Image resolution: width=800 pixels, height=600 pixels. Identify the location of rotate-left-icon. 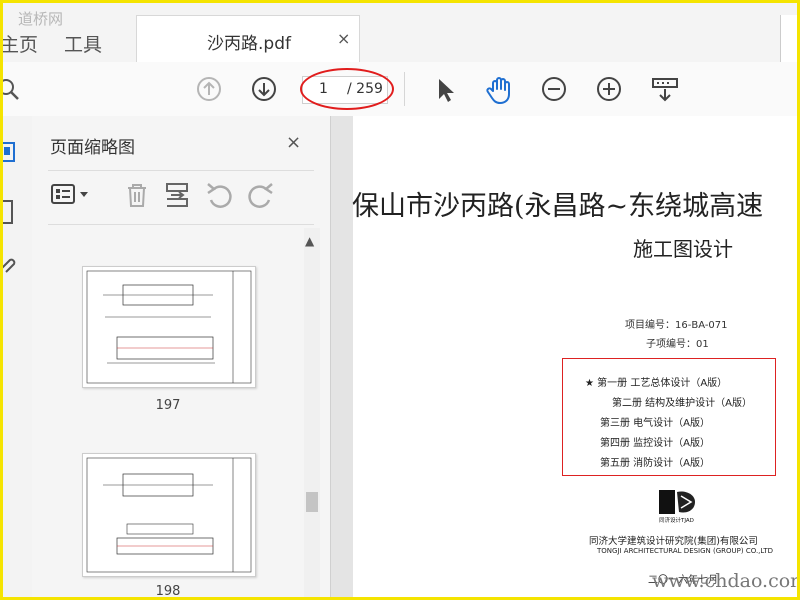
(219, 195).